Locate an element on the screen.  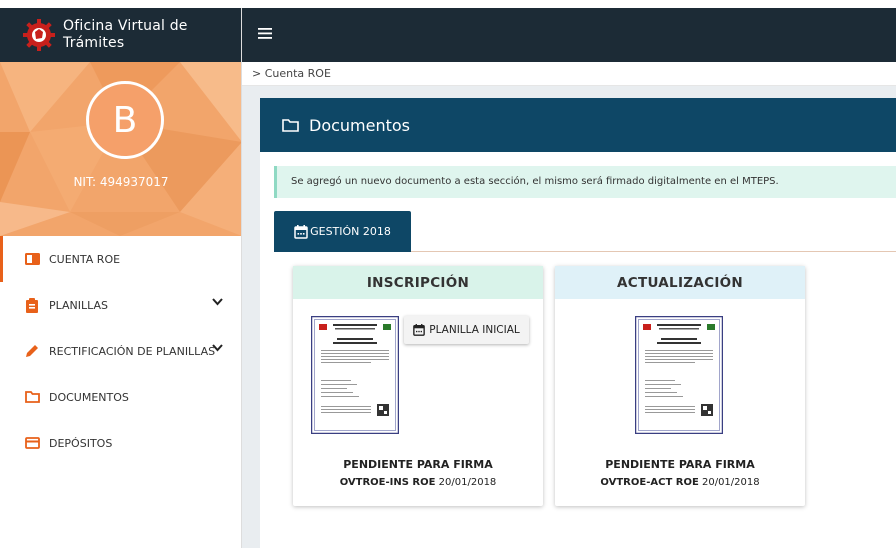
app-title-line2: Trámites is located at coordinates (94, 43).